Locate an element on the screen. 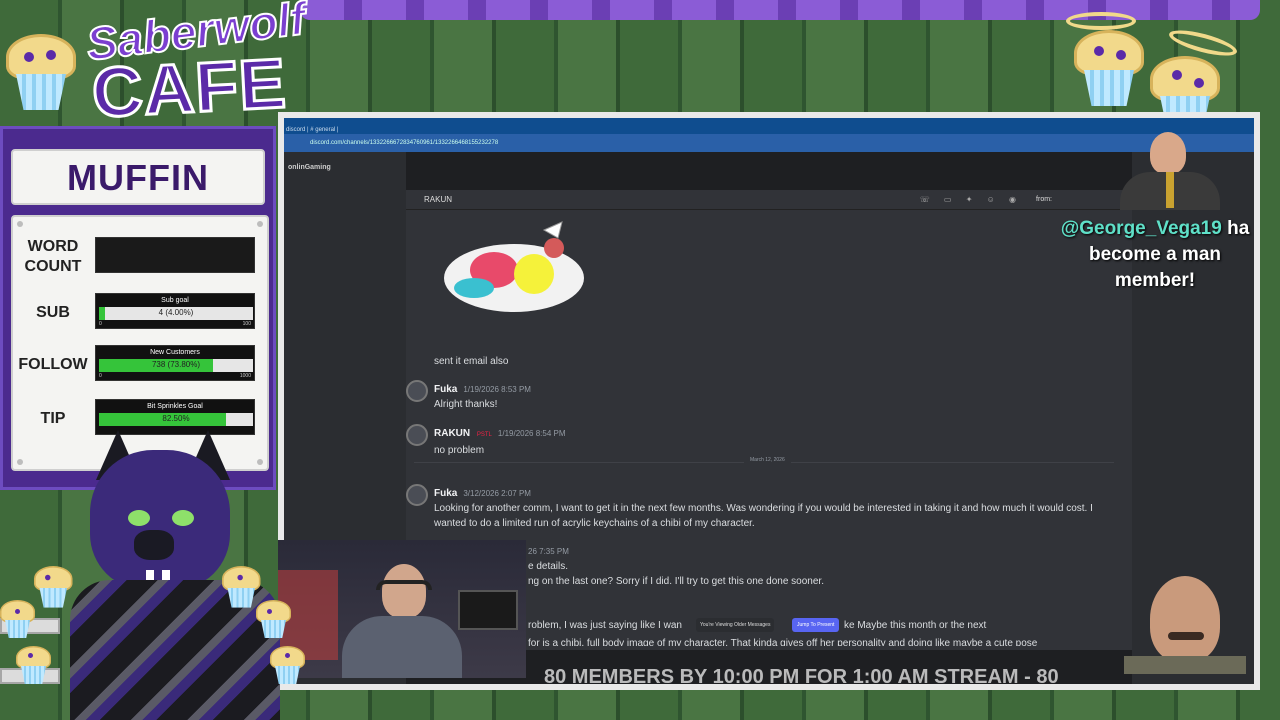  tip-label: TIP is located at coordinates (53, 418).